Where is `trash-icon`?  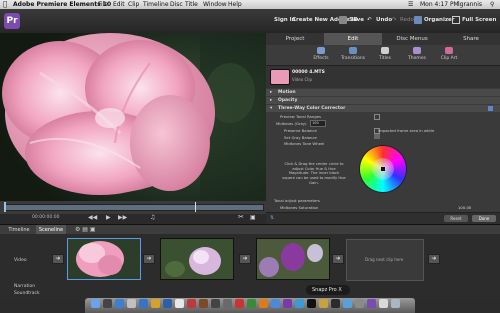 trash-icon is located at coordinates (395, 303).